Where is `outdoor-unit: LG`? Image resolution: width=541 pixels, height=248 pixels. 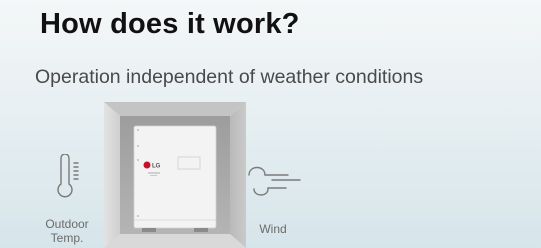
outdoor-unit: LG is located at coordinates (175, 178).